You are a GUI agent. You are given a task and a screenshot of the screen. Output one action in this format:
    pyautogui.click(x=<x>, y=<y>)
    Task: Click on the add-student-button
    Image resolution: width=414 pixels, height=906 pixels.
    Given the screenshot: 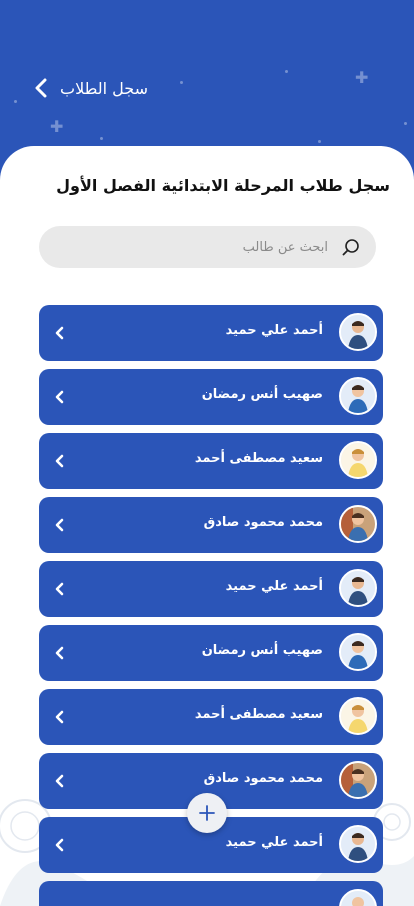 What is the action you would take?
    pyautogui.click(x=207, y=813)
    